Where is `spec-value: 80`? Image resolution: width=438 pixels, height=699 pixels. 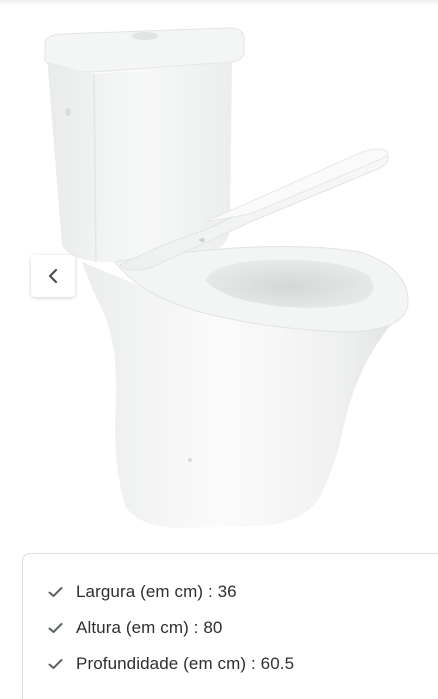
spec-value: 80 is located at coordinates (213, 627).